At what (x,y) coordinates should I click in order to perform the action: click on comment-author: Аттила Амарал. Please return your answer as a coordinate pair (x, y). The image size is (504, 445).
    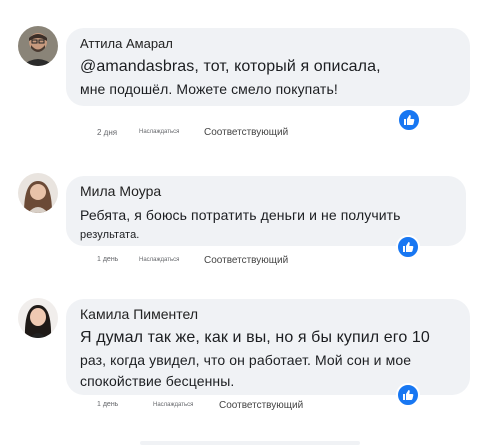
    Looking at the image, I should click on (126, 43).